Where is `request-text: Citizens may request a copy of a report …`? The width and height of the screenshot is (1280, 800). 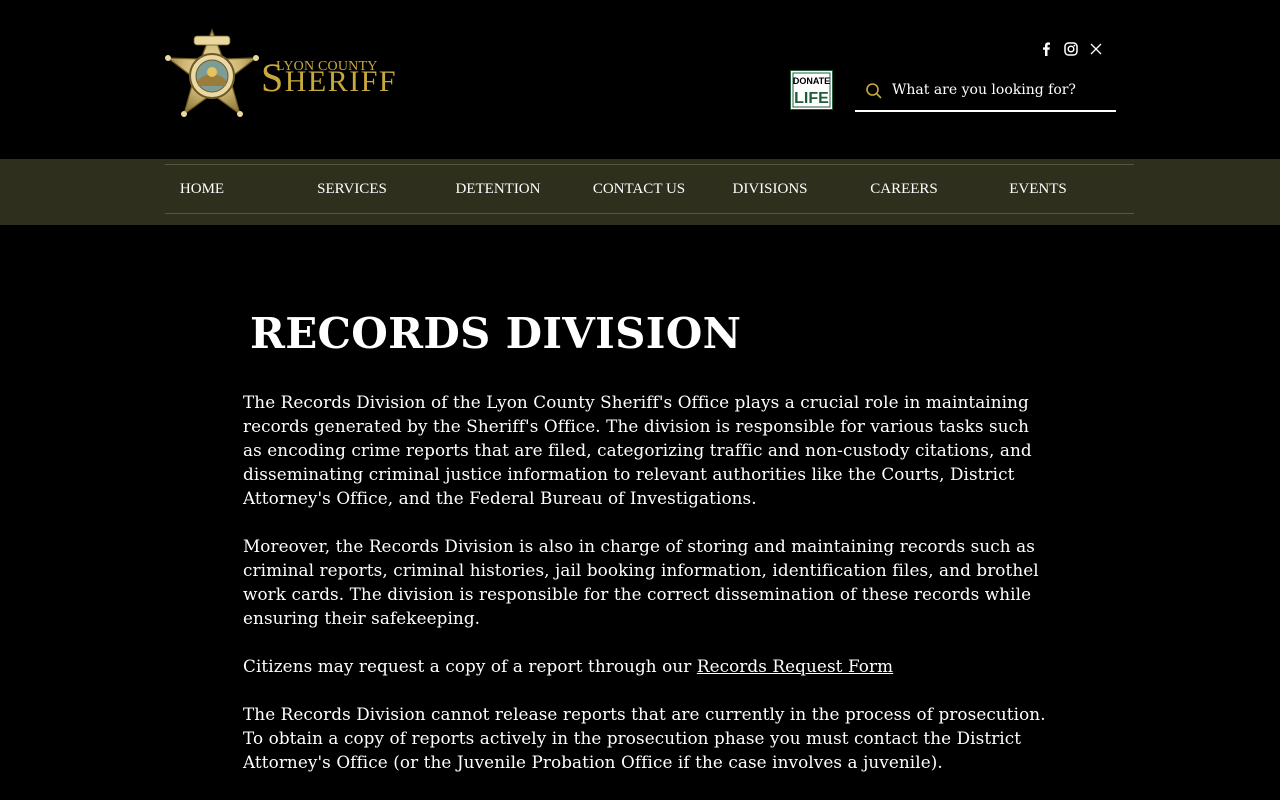
request-text: Citizens may request a copy of a report … is located at coordinates (470, 666).